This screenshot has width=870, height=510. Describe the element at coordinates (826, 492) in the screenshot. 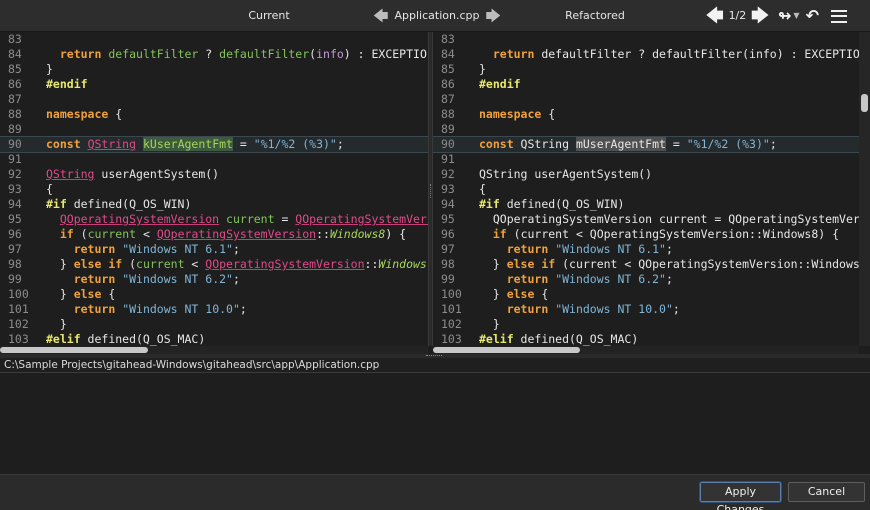

I see `cancel-button: Cancel` at that location.